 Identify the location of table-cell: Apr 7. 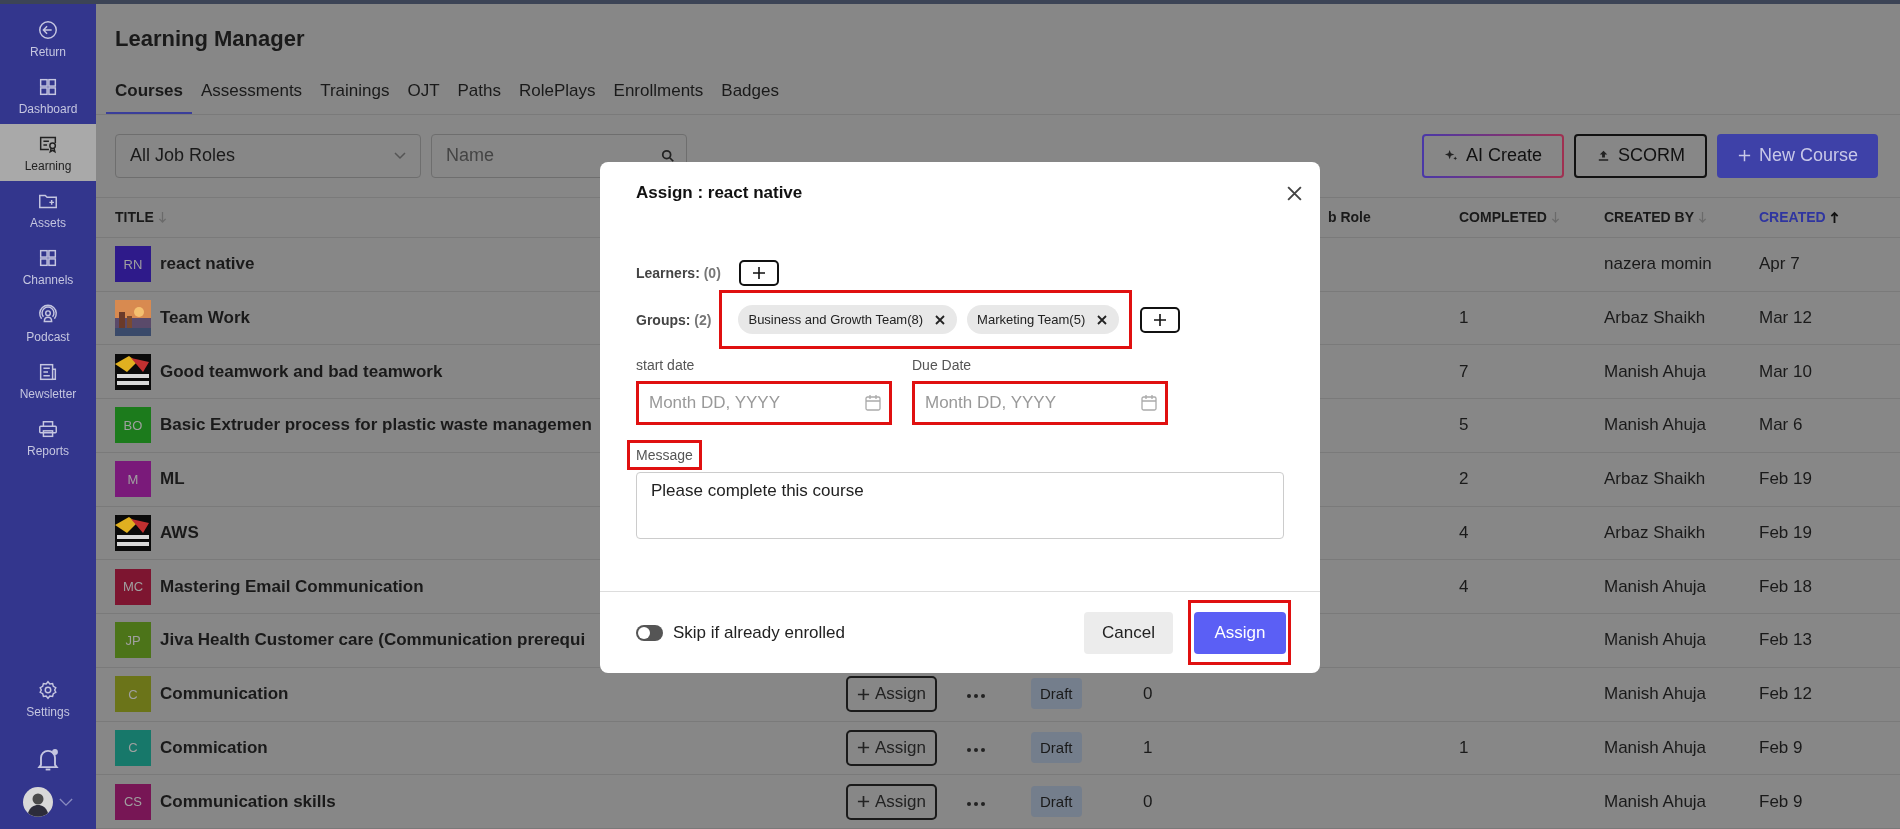
(1779, 264).